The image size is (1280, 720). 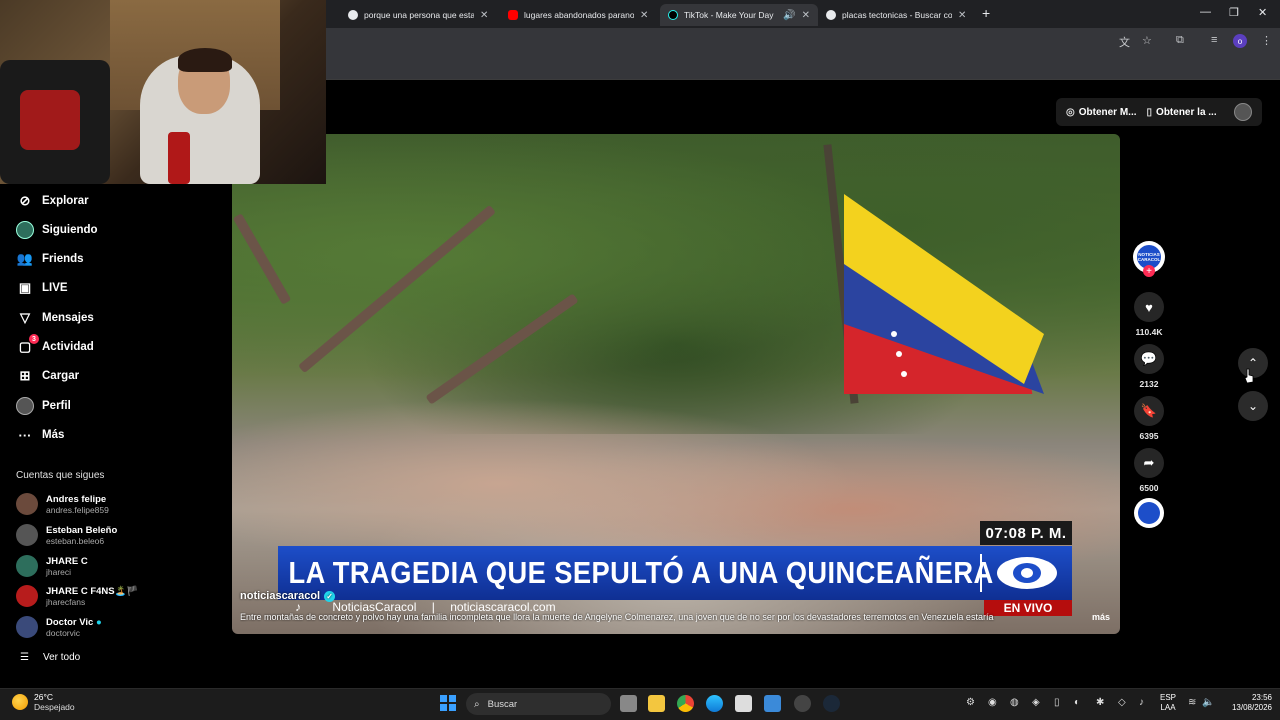 What do you see at coordinates (25, 317) in the screenshot?
I see `send-icon: ▽` at bounding box center [25, 317].